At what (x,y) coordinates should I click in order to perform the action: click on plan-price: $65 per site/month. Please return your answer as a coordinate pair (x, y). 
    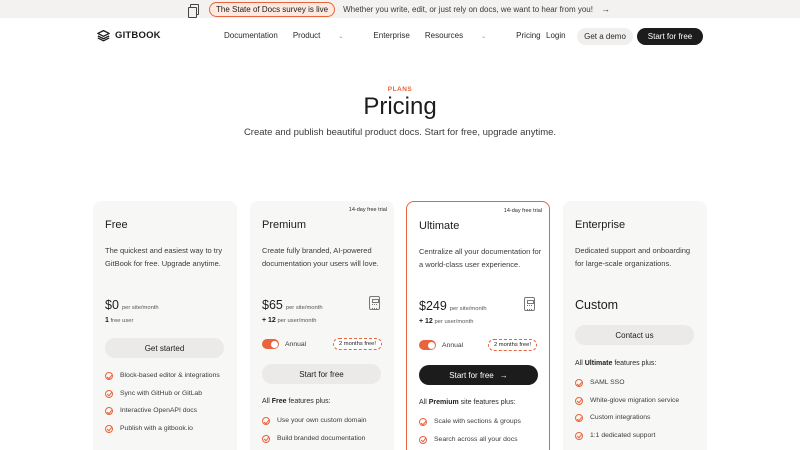
    Looking at the image, I should click on (292, 305).